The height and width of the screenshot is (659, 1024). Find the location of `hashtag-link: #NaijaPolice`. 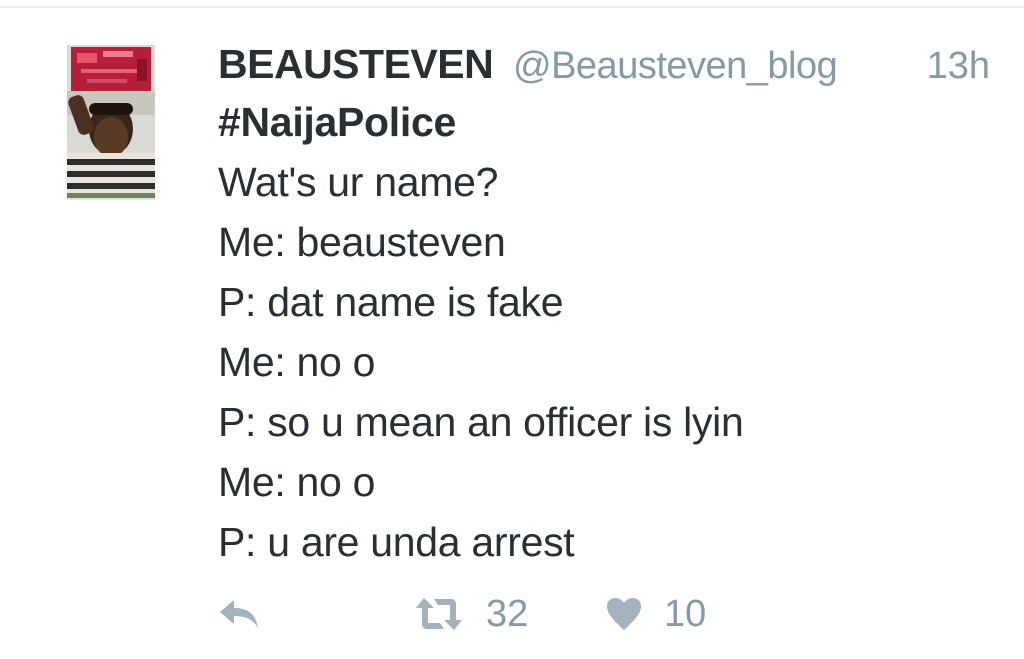

hashtag-link: #NaijaPolice is located at coordinates (608, 122).